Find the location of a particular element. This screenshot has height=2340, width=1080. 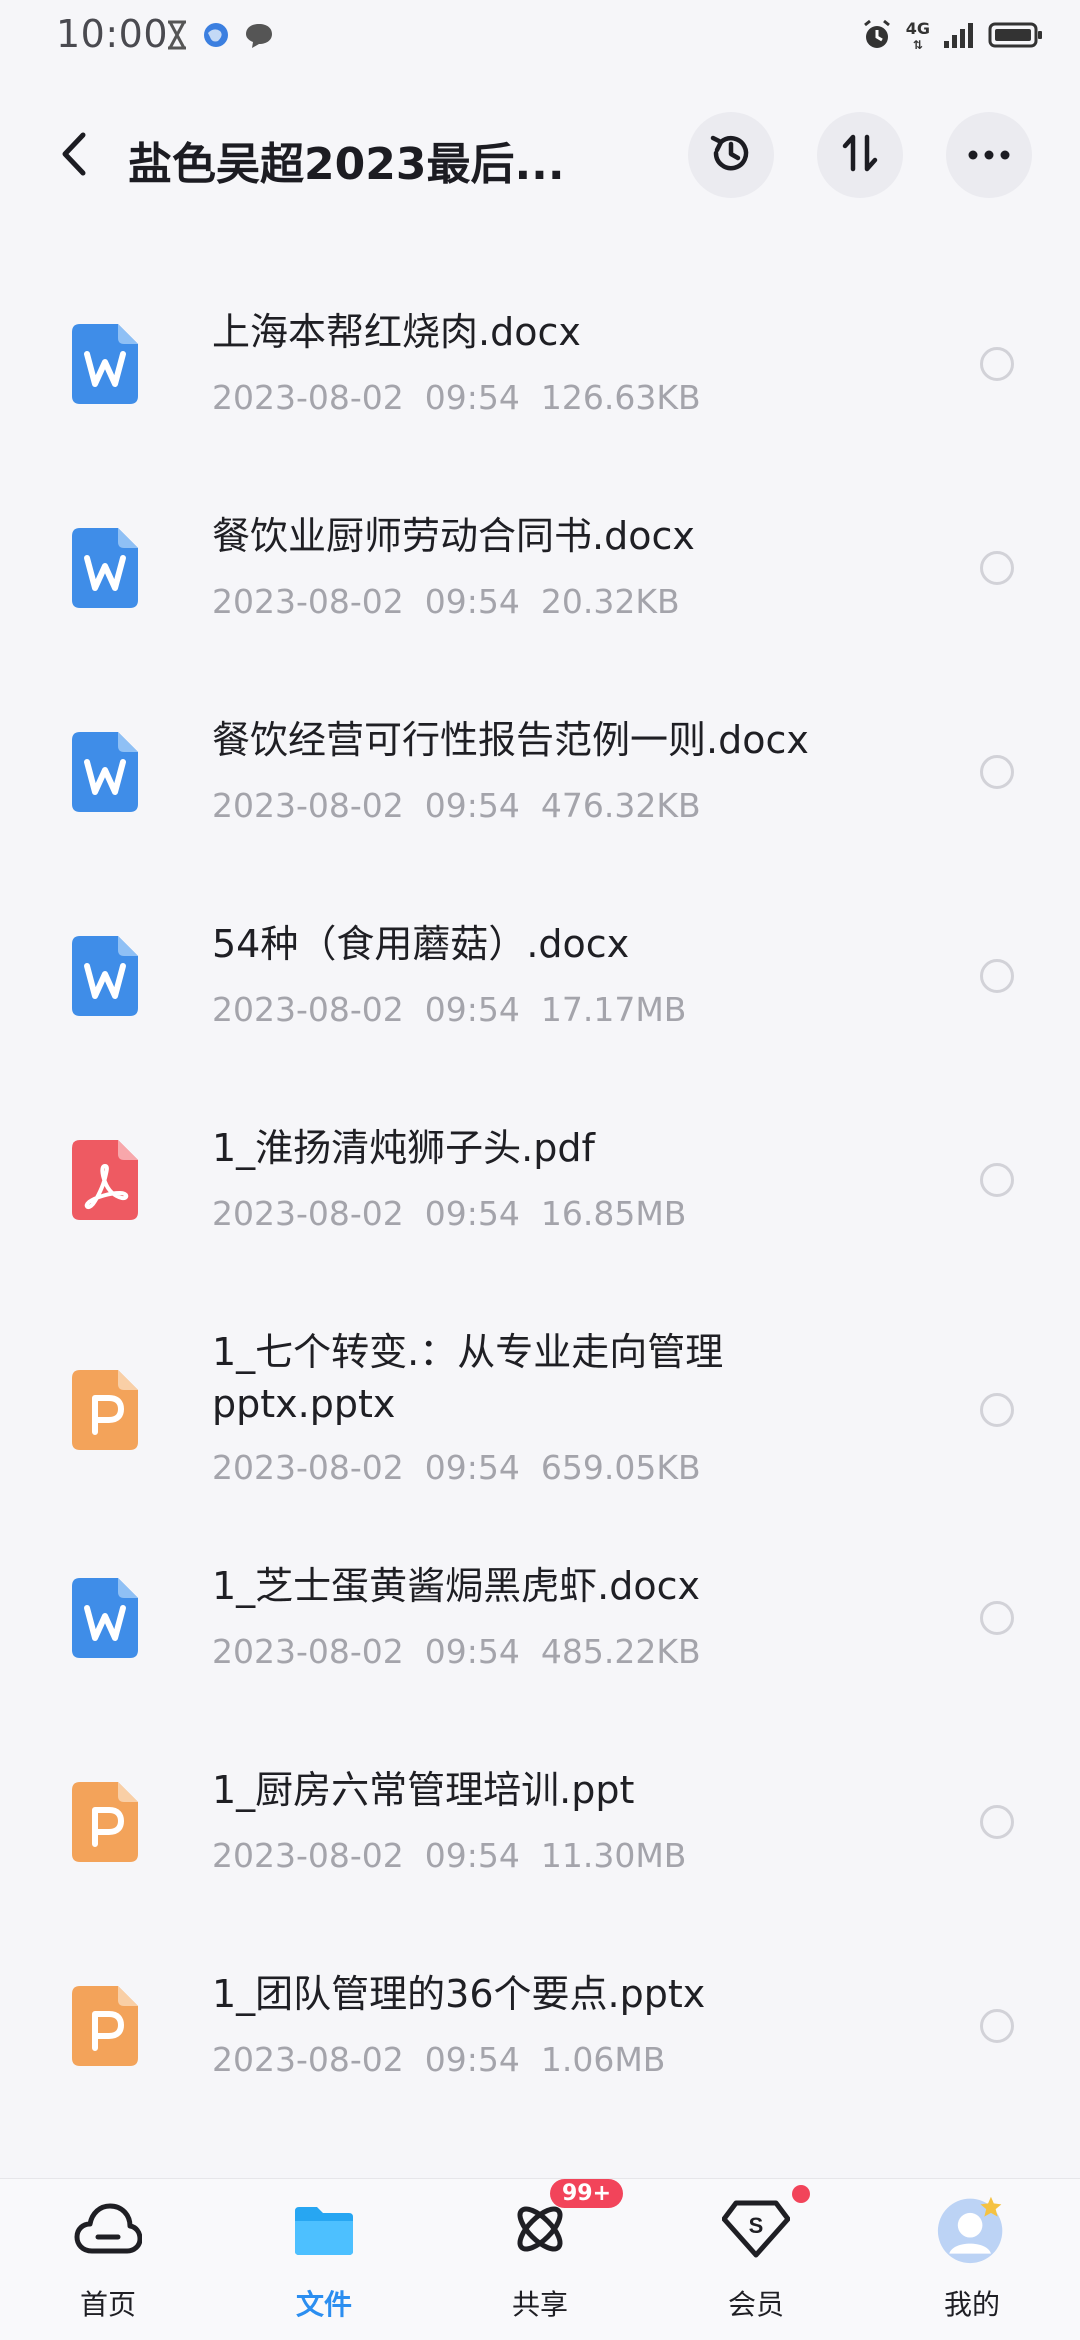

file-size: 11.30MB is located at coordinates (613, 1855).